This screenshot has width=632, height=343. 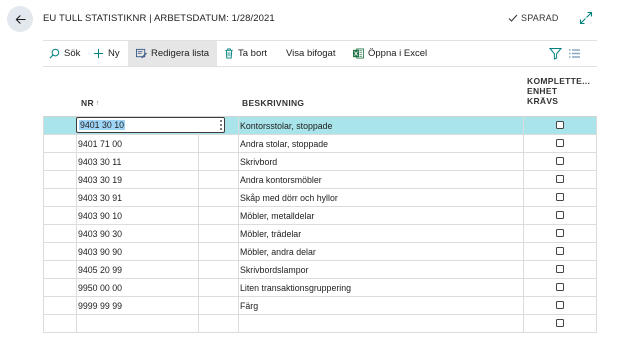 What do you see at coordinates (100, 251) in the screenshot?
I see `nr-cell: 9403 90 90` at bounding box center [100, 251].